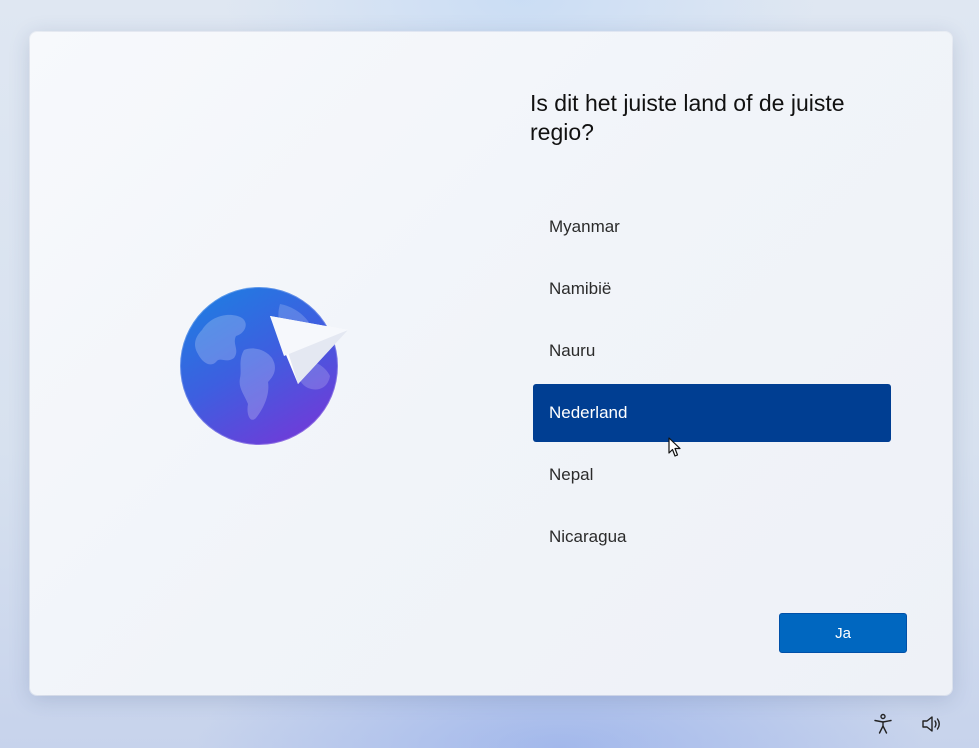 The image size is (979, 748). I want to click on country-option-nicaragua: Nicaragua, so click(712, 537).